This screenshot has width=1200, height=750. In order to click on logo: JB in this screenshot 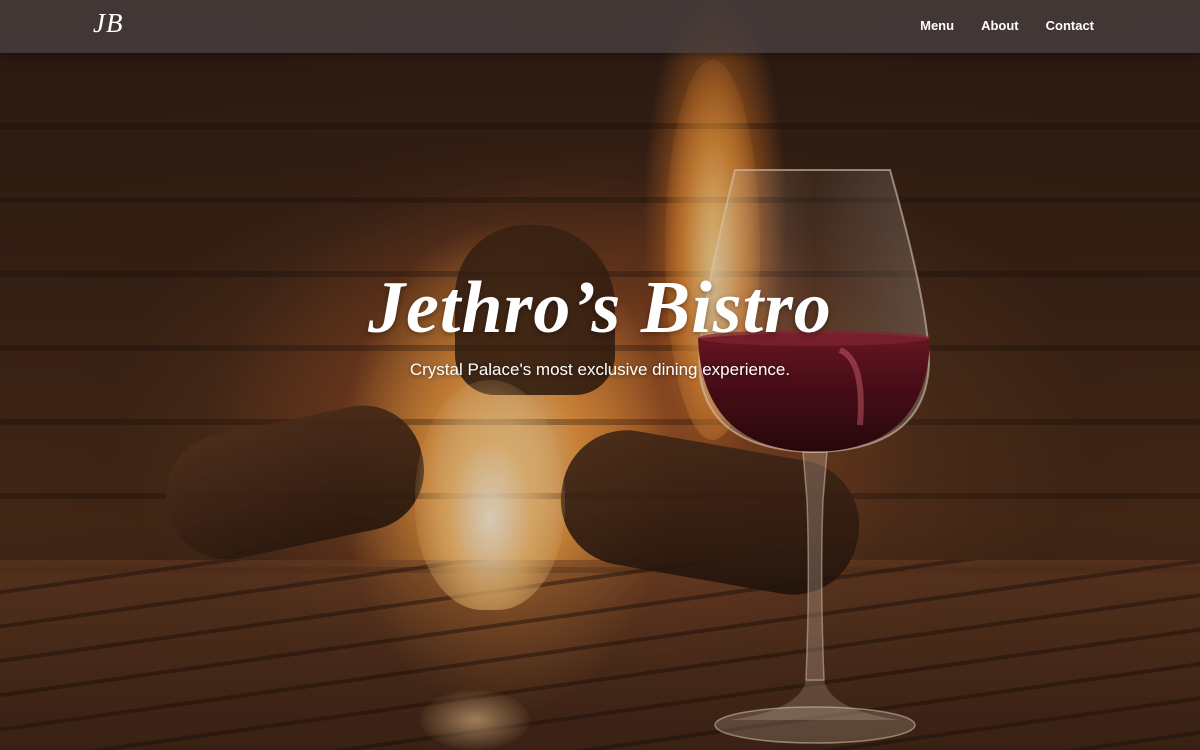, I will do `click(108, 23)`.